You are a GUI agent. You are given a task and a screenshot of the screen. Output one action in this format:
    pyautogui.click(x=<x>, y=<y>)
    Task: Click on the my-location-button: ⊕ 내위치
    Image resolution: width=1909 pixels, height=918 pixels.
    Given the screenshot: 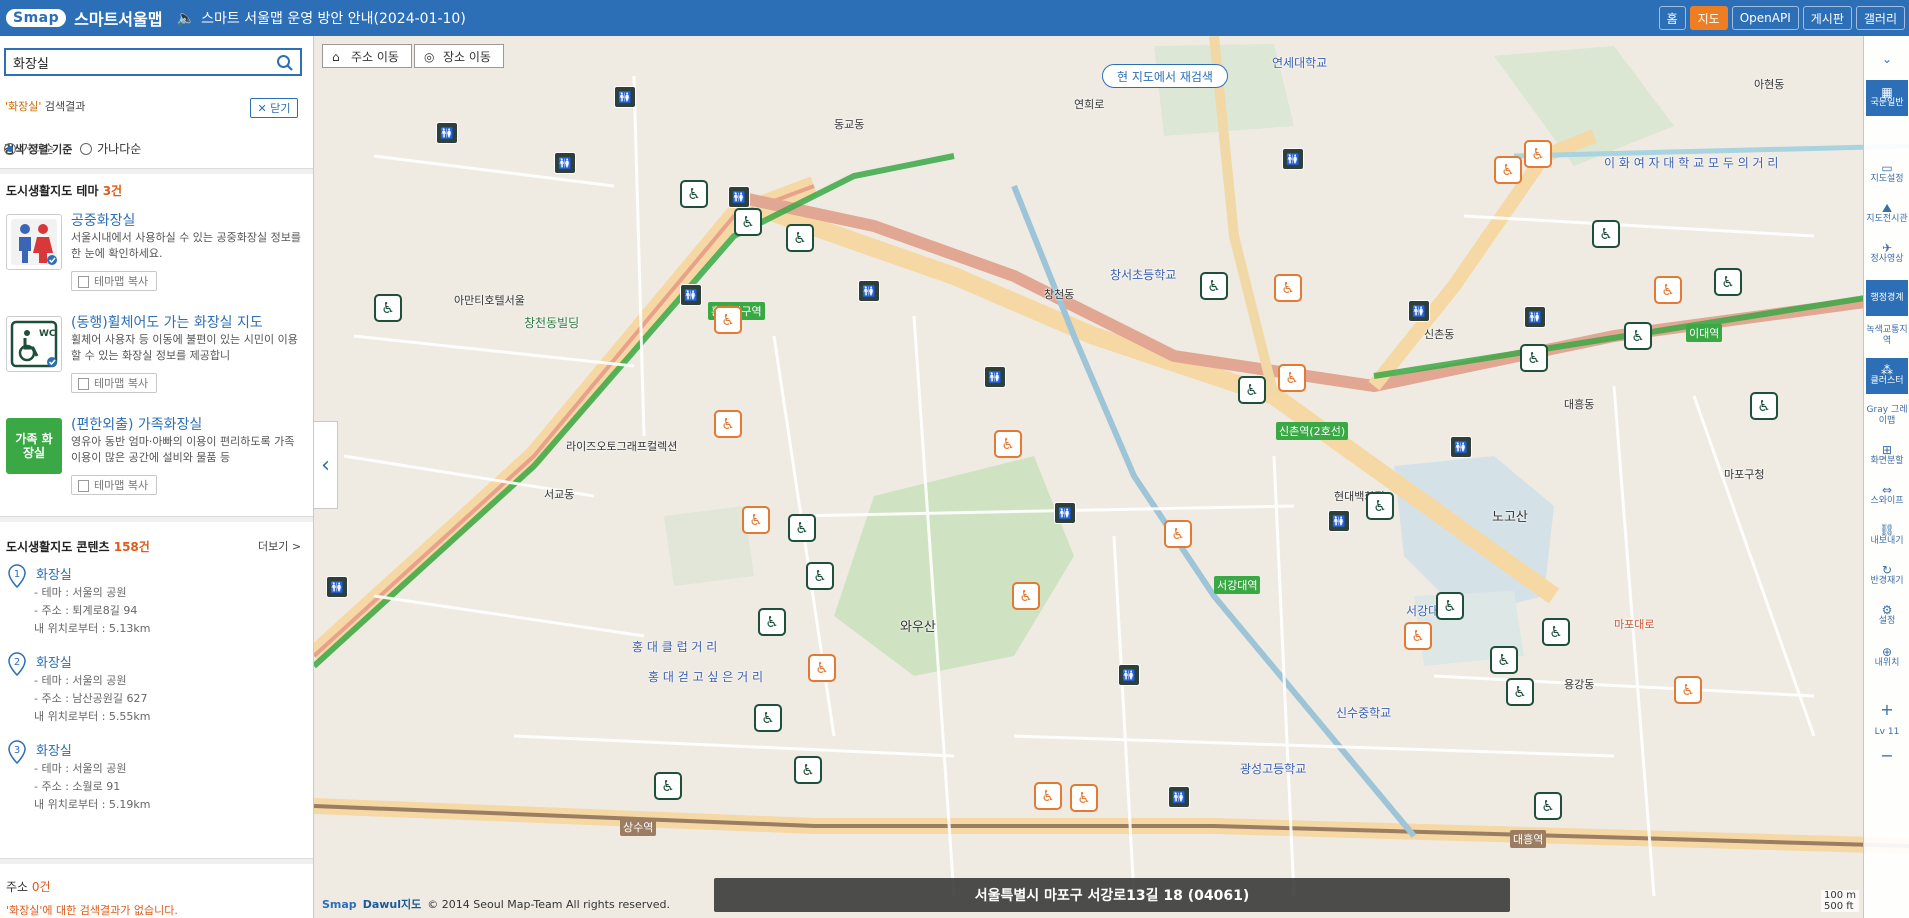 What is the action you would take?
    pyautogui.click(x=1887, y=658)
    